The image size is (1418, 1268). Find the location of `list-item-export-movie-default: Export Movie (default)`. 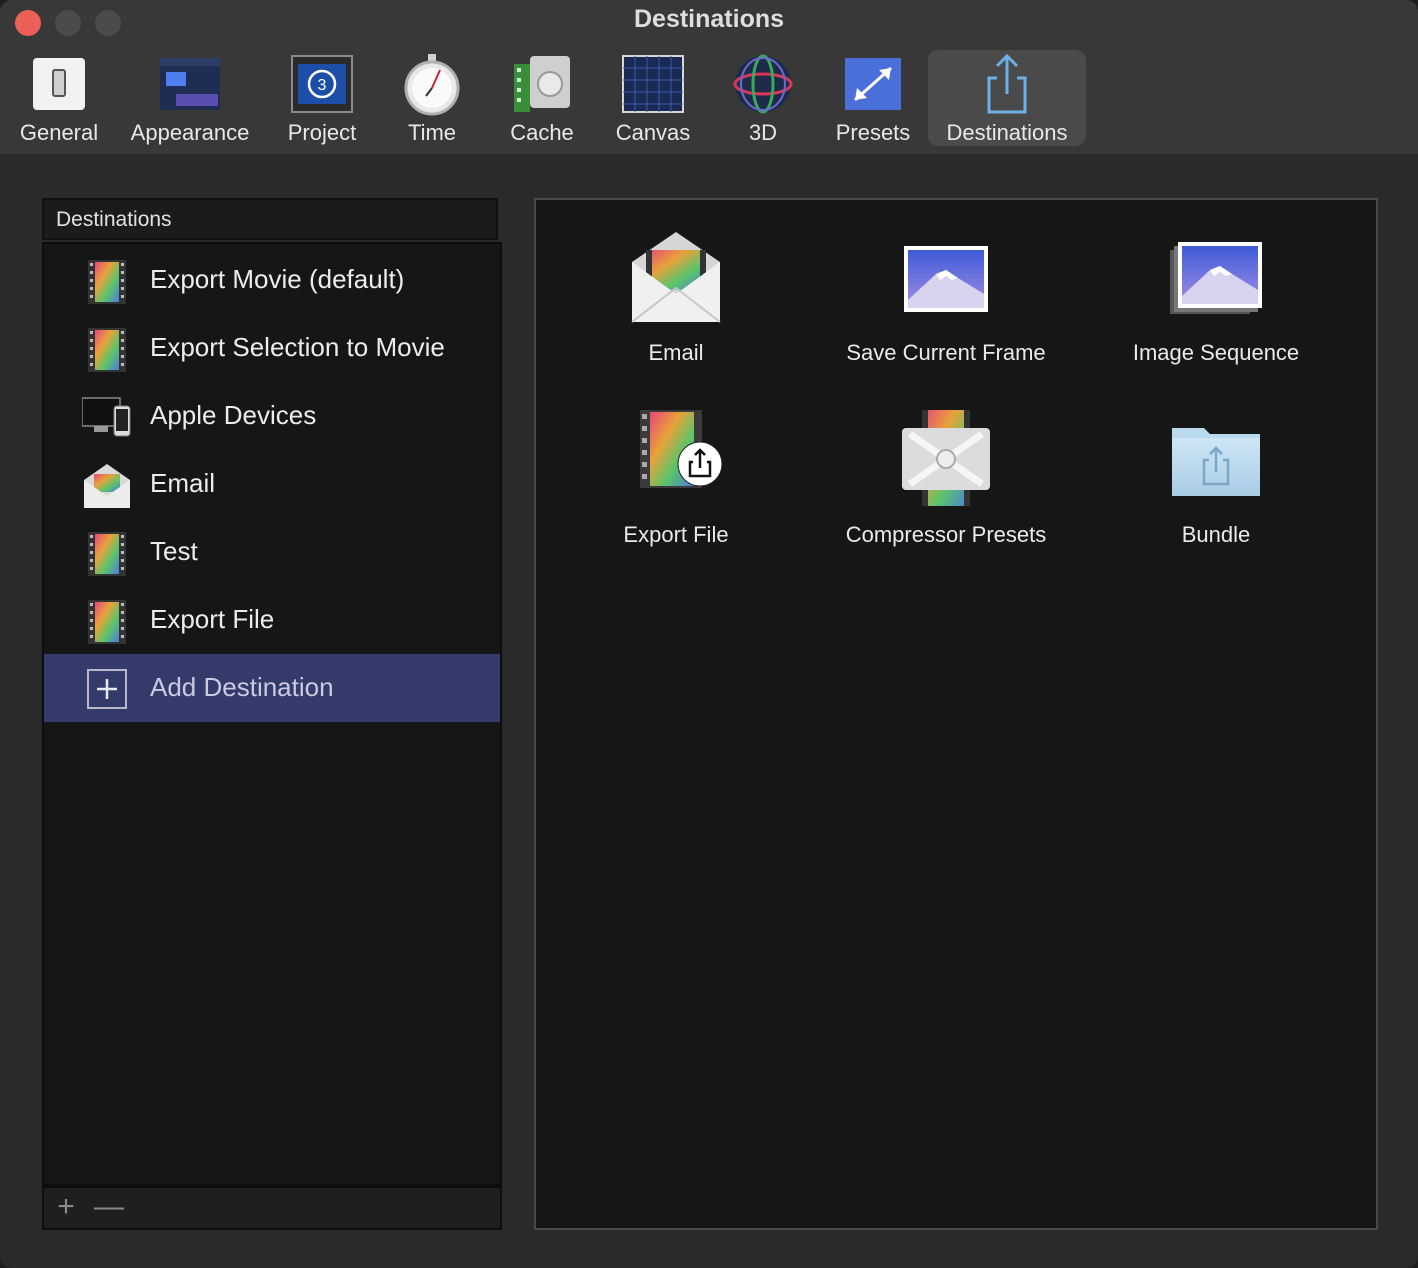

list-item-export-movie-default: Export Movie (default) is located at coordinates (272, 280).